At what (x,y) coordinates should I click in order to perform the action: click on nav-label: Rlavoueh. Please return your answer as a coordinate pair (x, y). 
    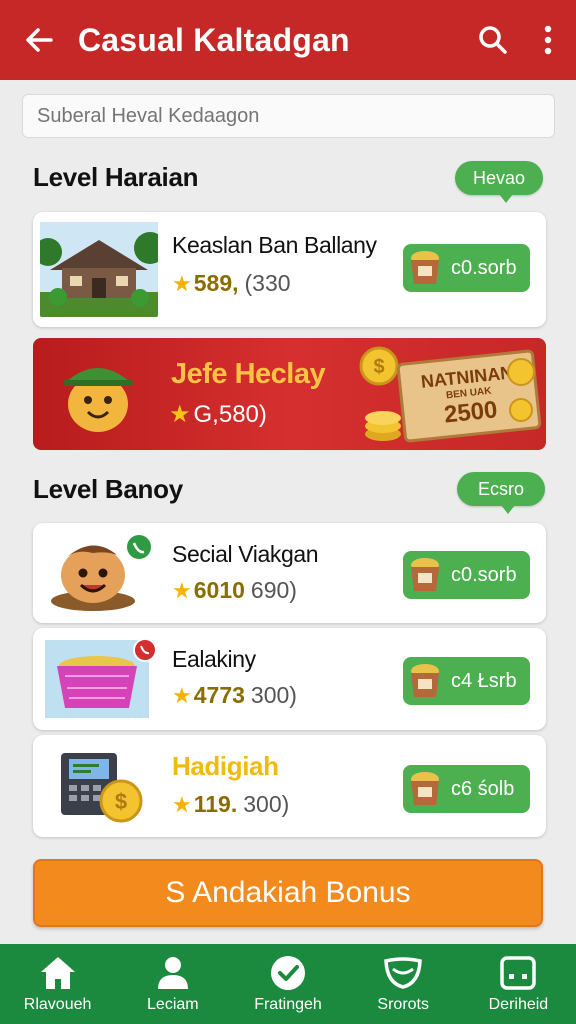
    Looking at the image, I should click on (57, 1004).